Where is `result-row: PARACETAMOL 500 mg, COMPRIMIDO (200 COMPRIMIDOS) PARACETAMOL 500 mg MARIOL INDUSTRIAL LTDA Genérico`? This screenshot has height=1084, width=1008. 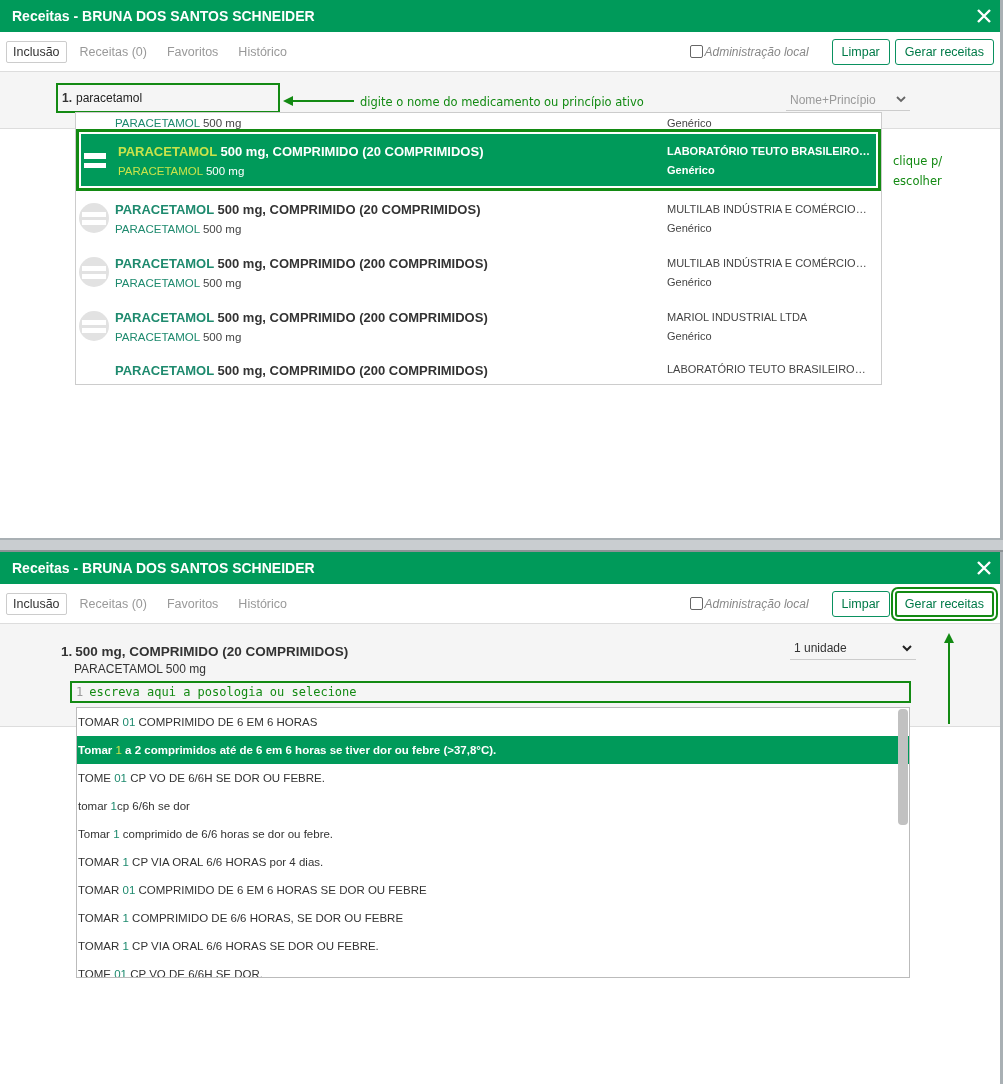 result-row: PARACETAMOL 500 mg, COMPRIMIDO (200 COMPRIMIDOS) PARACETAMOL 500 mg MARIOL INDUSTRIAL LTDA Genérico is located at coordinates (478, 326).